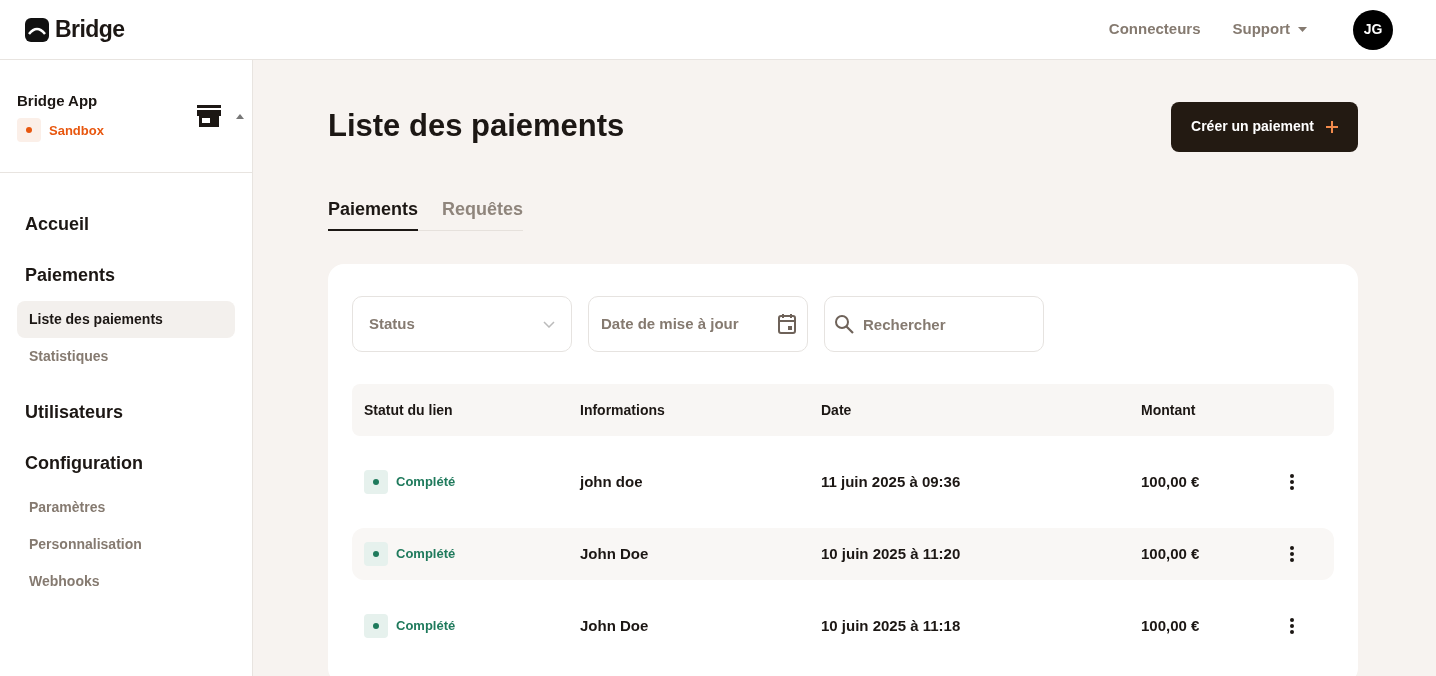  Describe the element at coordinates (126, 507) in the screenshot. I see `nav-item: Paramètres` at that location.